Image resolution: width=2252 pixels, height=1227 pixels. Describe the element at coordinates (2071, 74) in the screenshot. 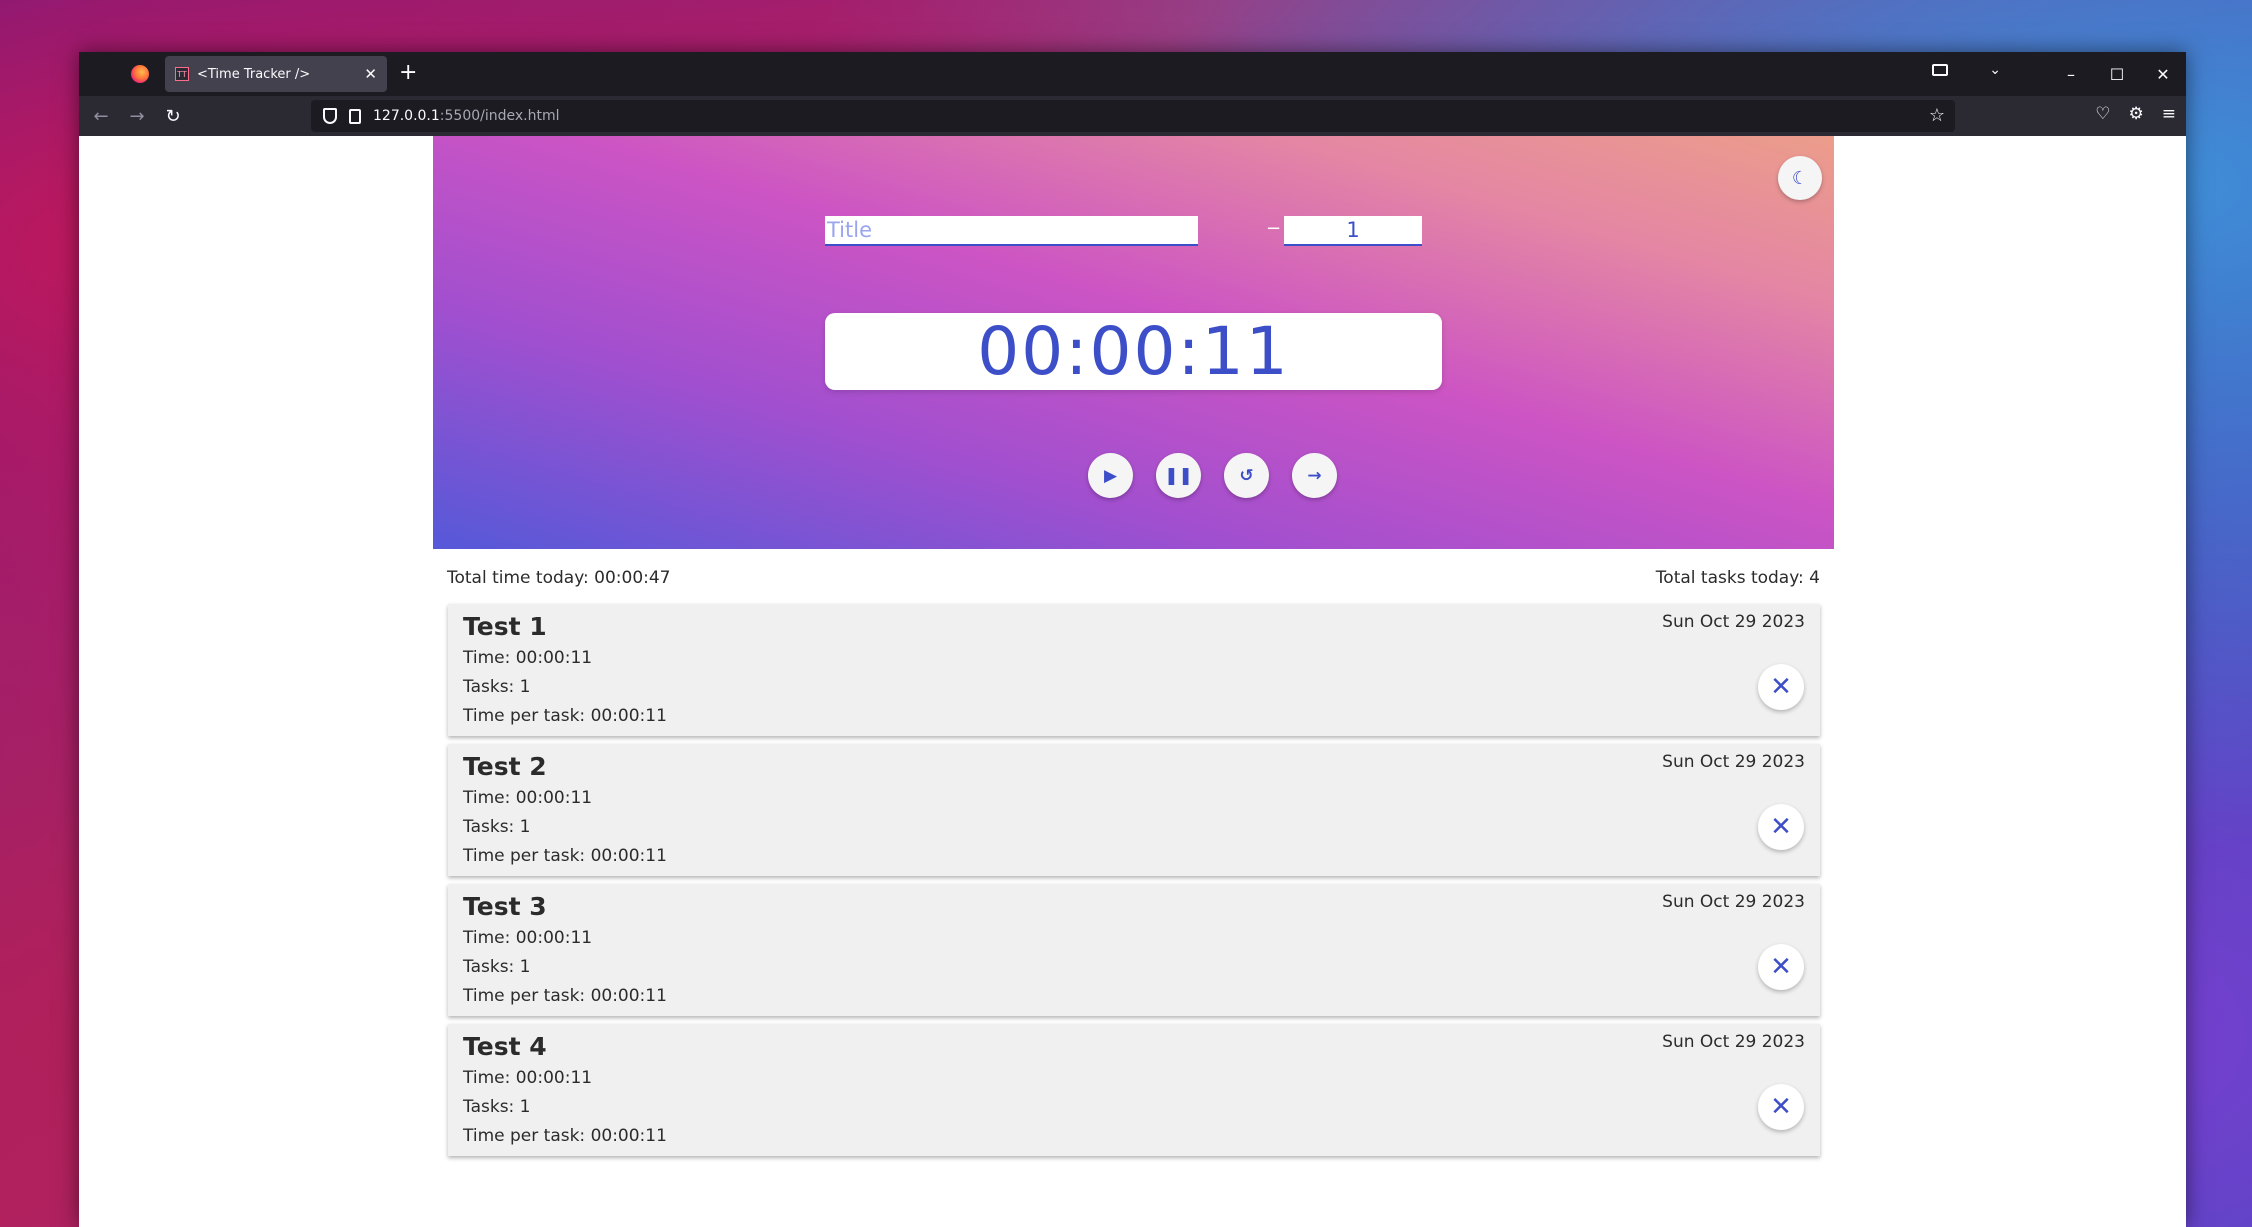

I see `minimize-icon: –` at that location.